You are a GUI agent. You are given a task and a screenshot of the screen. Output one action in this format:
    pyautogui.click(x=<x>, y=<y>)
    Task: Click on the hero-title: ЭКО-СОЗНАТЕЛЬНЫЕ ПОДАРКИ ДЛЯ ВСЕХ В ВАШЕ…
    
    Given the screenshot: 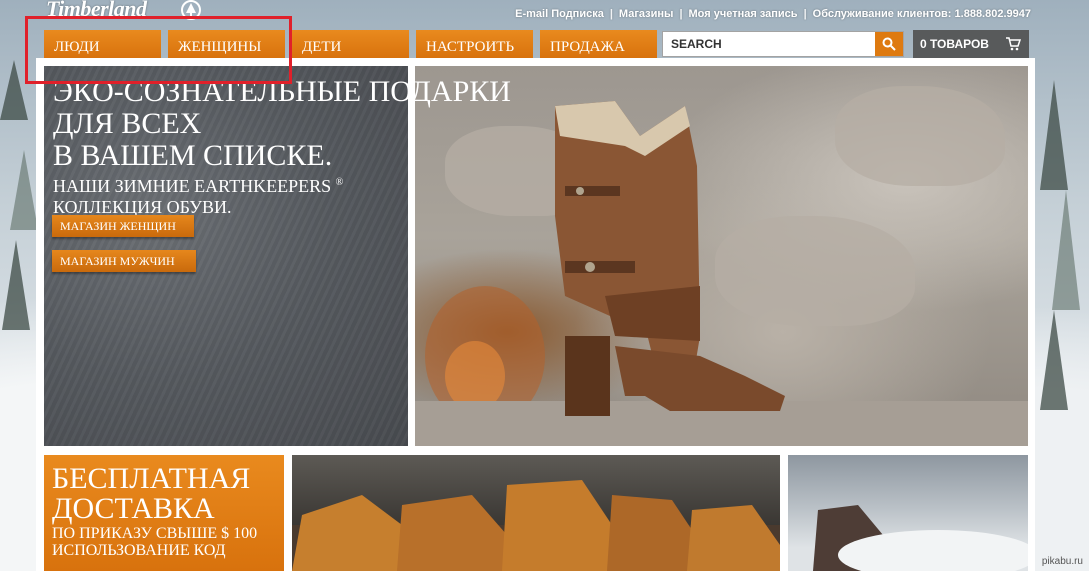 What is the action you would take?
    pyautogui.click(x=313, y=124)
    